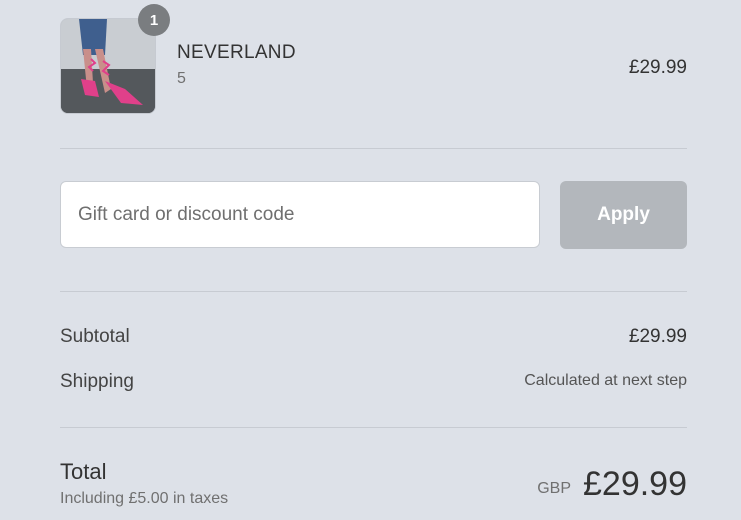  Describe the element at coordinates (83, 471) in the screenshot. I see `total-label: Total` at that location.